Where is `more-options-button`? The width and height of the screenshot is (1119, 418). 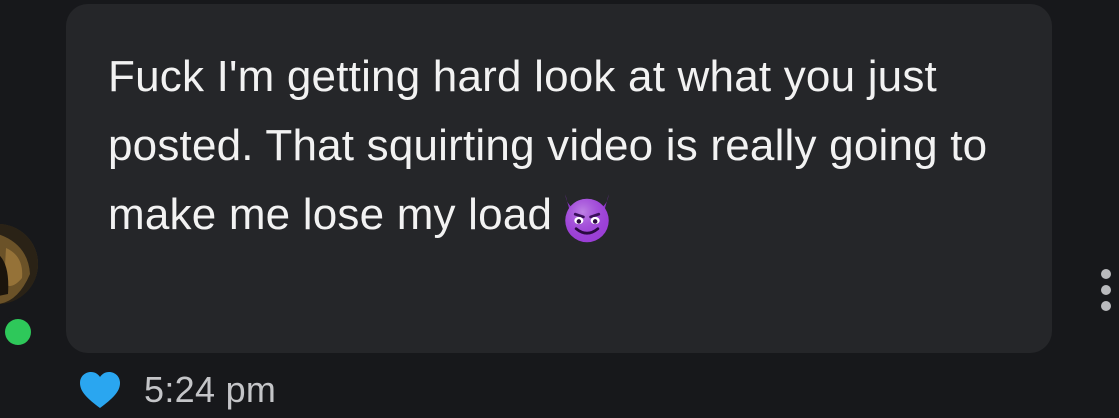 more-options-button is located at coordinates (1106, 291).